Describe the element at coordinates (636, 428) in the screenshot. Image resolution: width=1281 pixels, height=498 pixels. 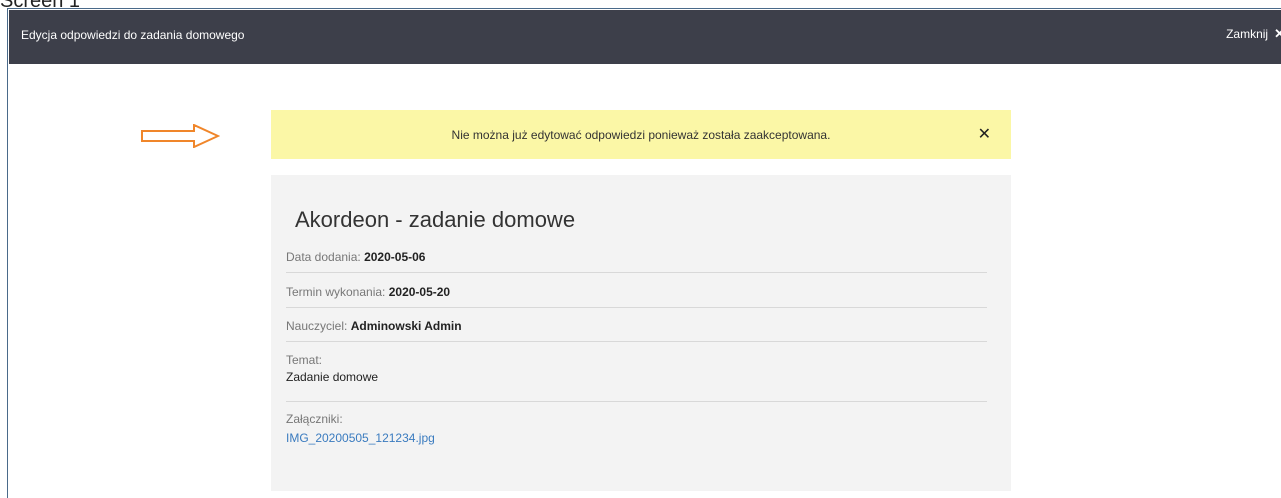
I see `attachments-row: Załączniki: IMG_20200505_121234.jpg` at that location.